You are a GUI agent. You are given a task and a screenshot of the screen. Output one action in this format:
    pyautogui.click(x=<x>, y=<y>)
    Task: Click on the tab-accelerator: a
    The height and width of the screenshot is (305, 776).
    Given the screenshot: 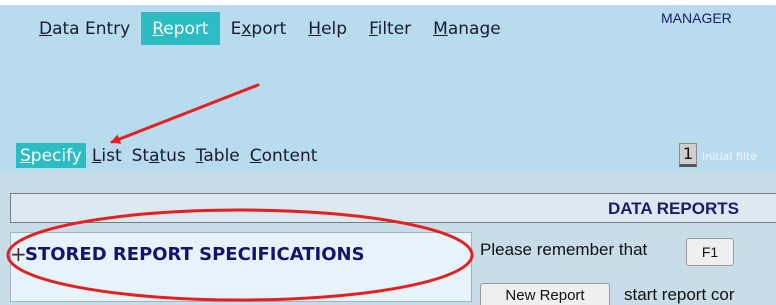 What is the action you would take?
    pyautogui.click(x=154, y=156)
    